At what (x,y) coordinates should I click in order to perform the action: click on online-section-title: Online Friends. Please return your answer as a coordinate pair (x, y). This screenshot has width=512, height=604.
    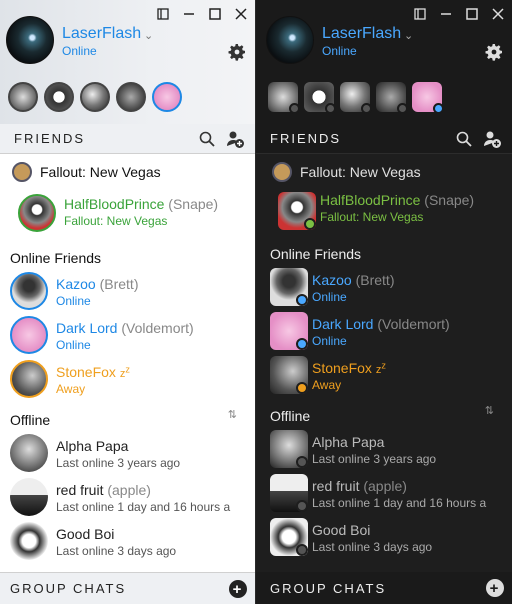
    Looking at the image, I should click on (56, 258).